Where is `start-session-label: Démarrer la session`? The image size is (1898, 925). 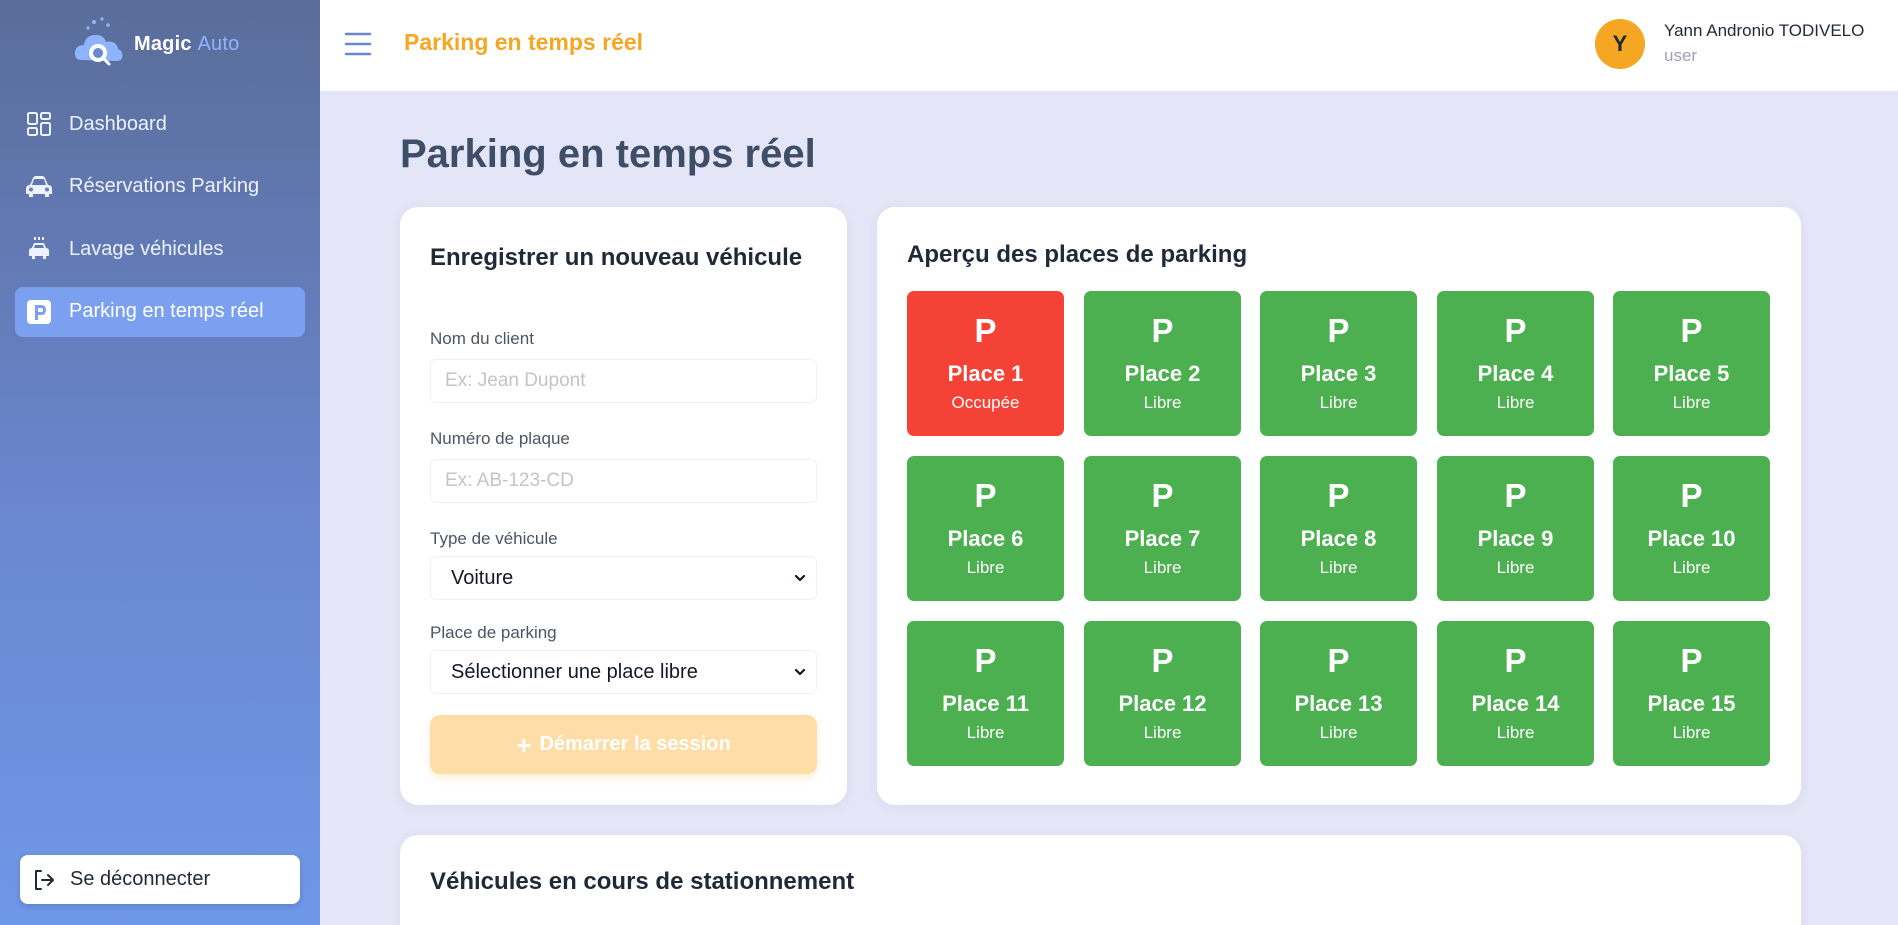 start-session-label: Démarrer la session is located at coordinates (635, 744).